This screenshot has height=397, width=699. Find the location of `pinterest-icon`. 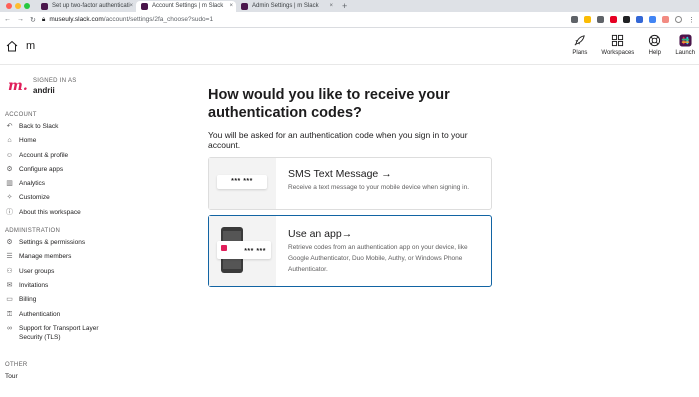

pinterest-icon is located at coordinates (613, 19).